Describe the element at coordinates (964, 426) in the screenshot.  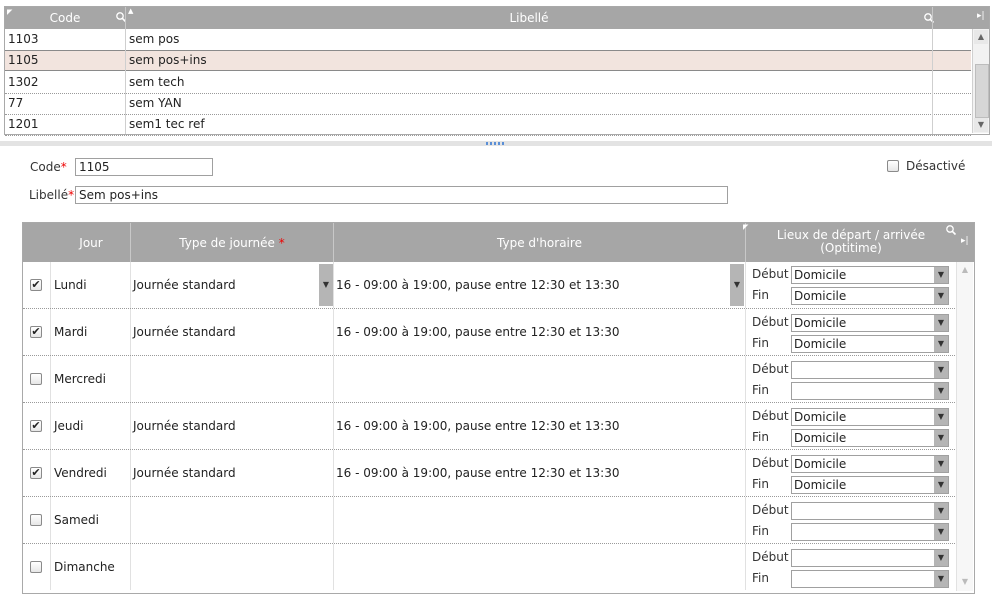
I see `week-schedule-scrollbar: ▲ ▼` at that location.